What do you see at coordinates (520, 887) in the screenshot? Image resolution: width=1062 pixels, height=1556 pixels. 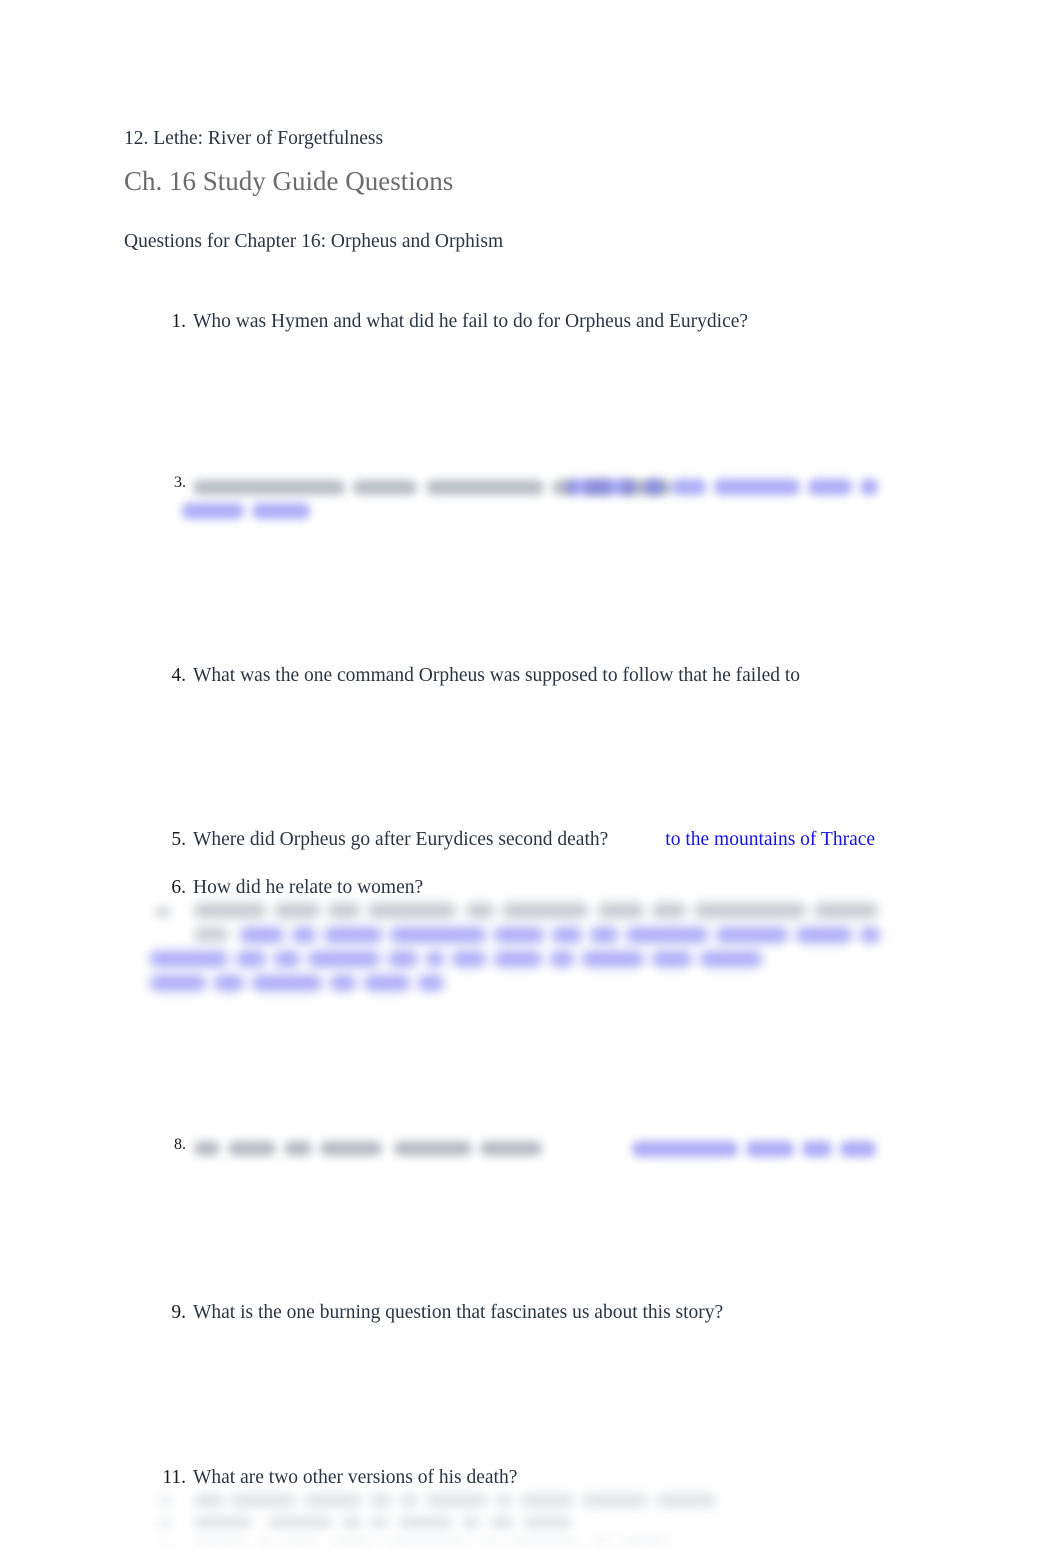 I see `list-item: 6. How did he relate to women?` at bounding box center [520, 887].